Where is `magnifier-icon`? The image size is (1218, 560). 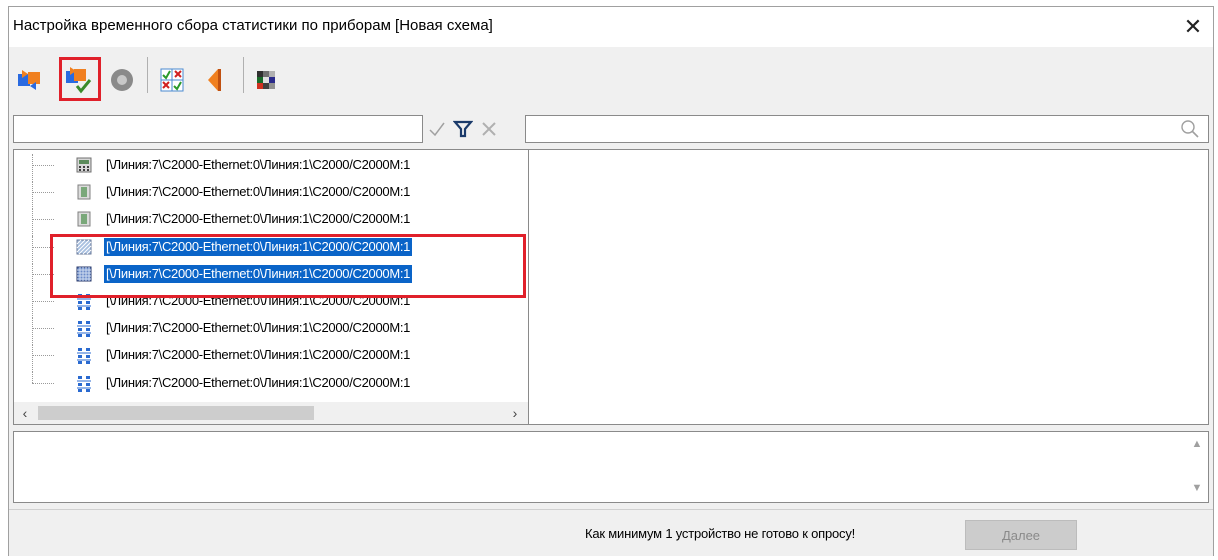
magnifier-icon is located at coordinates (1189, 129).